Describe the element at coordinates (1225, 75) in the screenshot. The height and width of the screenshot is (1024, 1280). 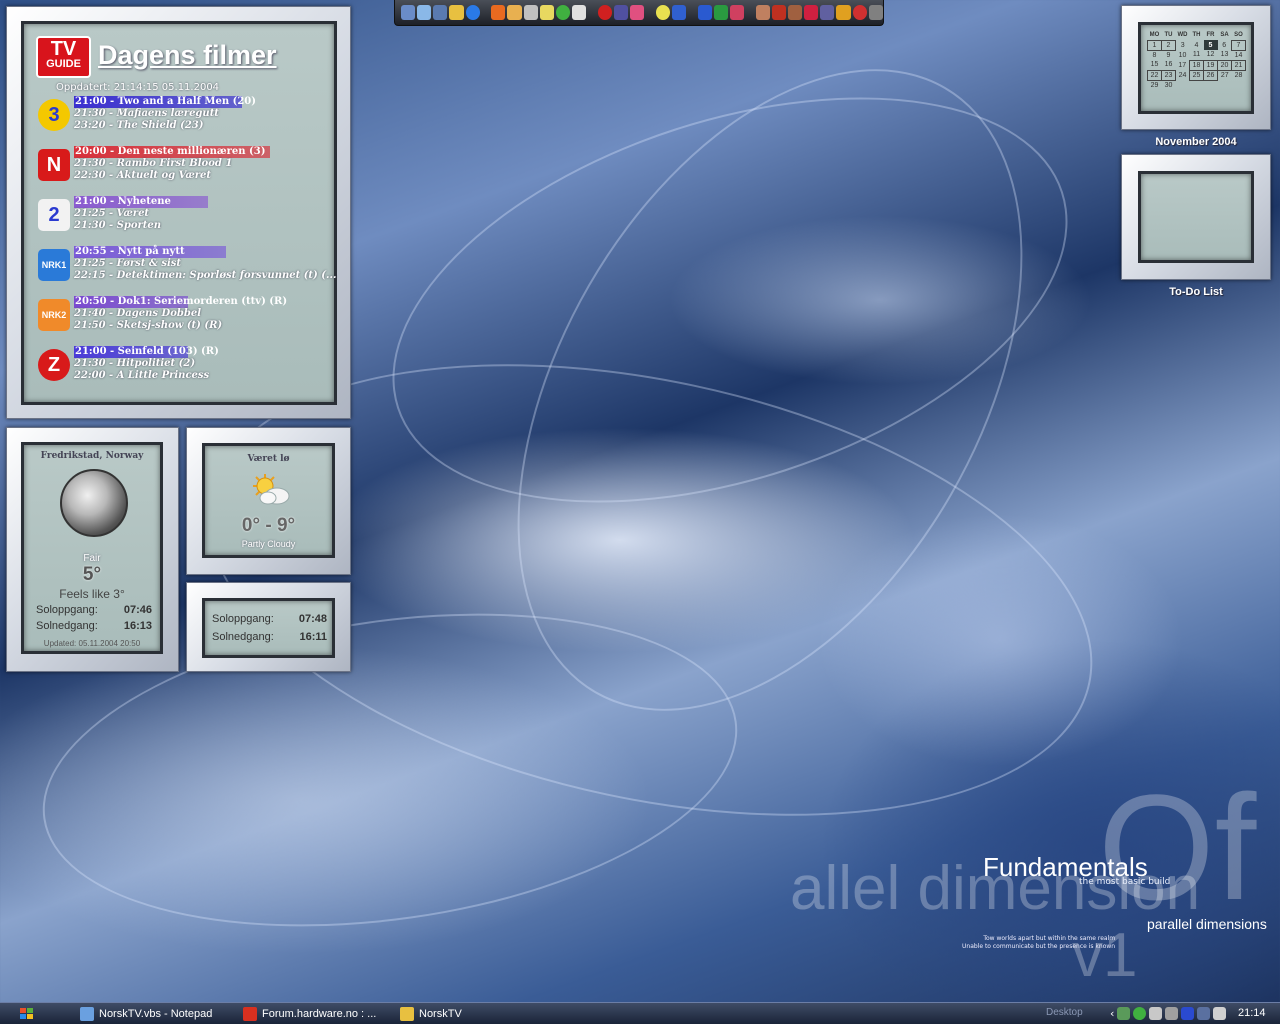
I see `calendar-day: 27` at that location.